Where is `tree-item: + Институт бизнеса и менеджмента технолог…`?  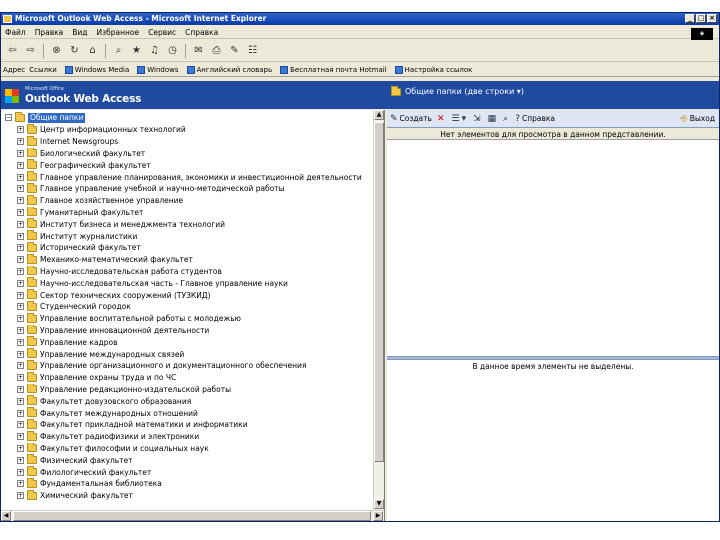 tree-item: + Институт бизнеса и менеджмента технолог… is located at coordinates (195, 224).